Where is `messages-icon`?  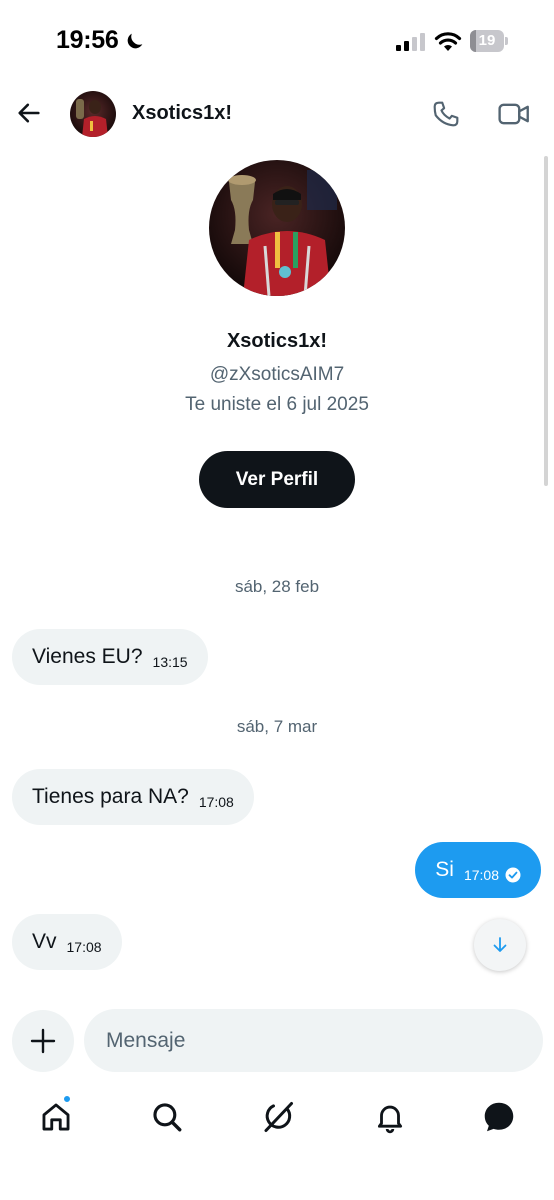 messages-icon is located at coordinates (499, 1117).